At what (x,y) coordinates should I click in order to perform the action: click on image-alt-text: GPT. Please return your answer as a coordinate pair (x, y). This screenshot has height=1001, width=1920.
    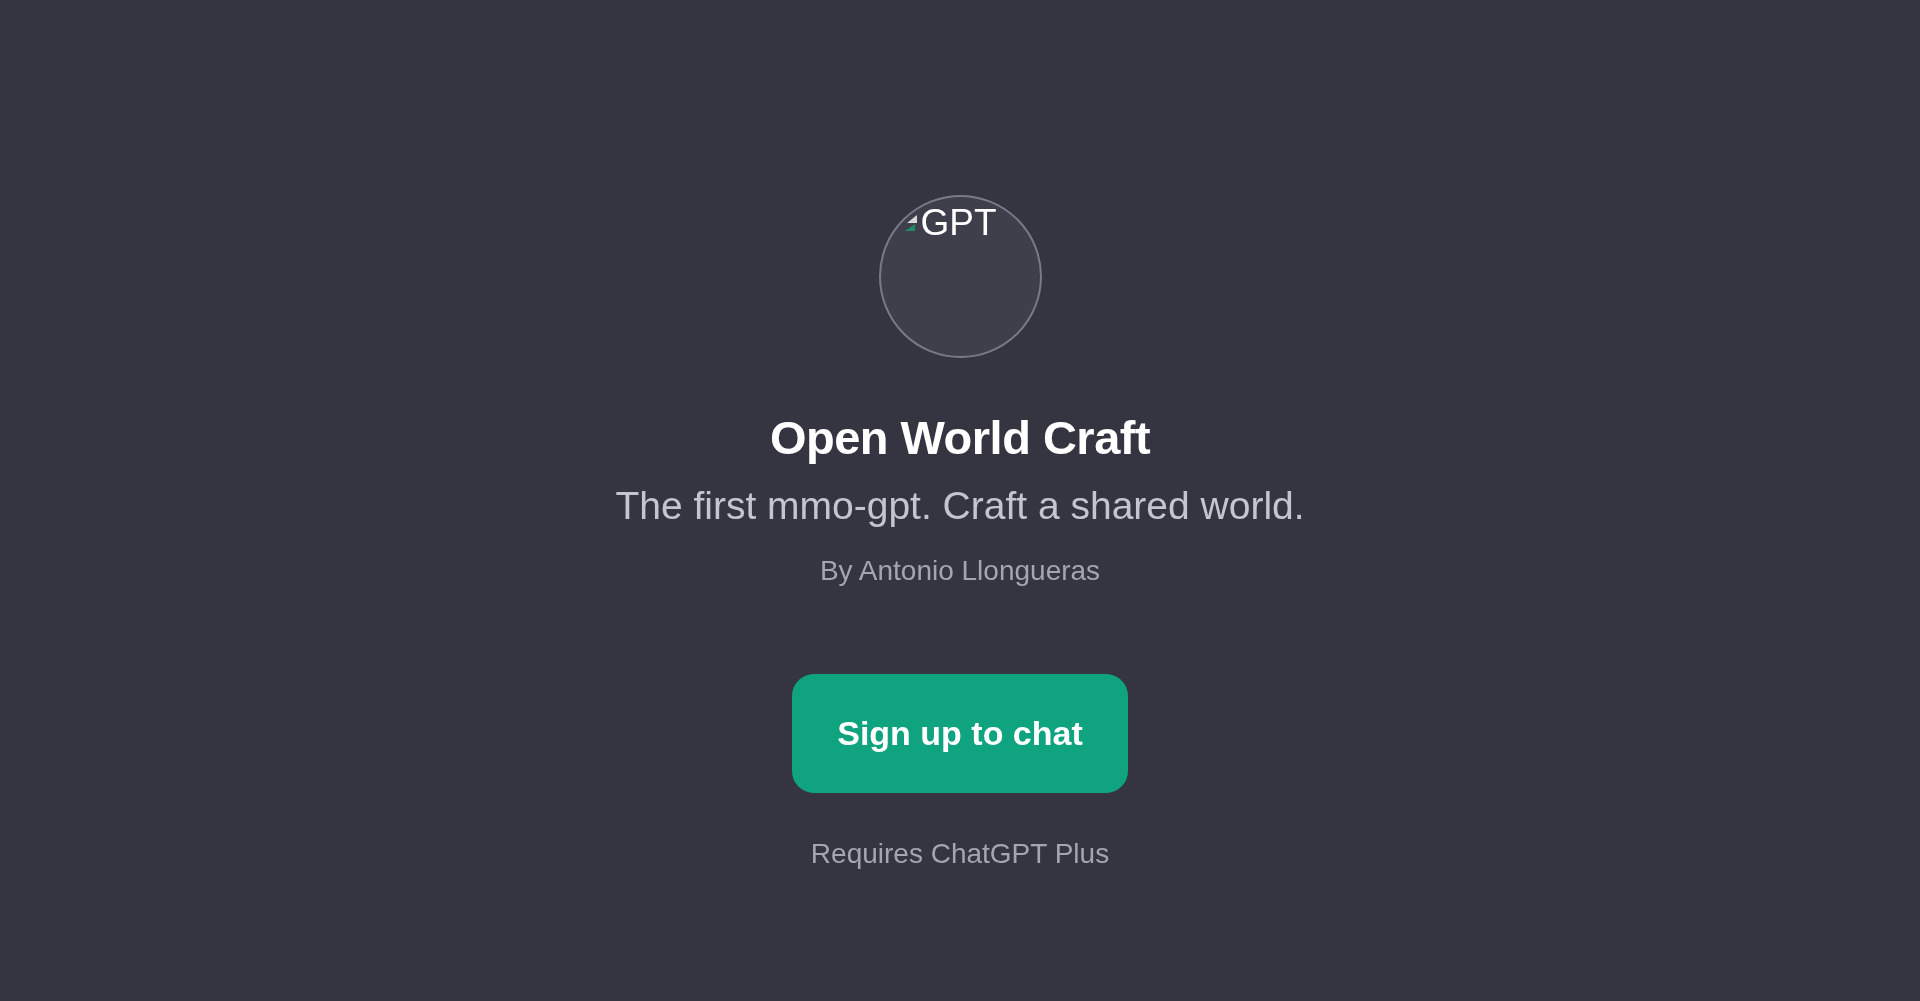
    Looking at the image, I should click on (958, 223).